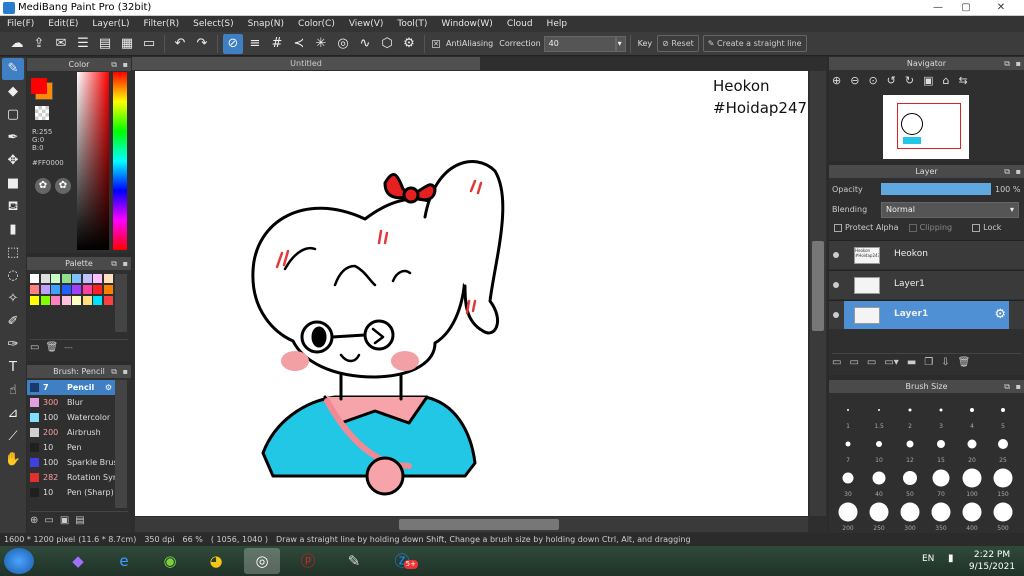 This screenshot has height=576, width=1024. What do you see at coordinates (13, 138) in the screenshot?
I see `pen-tool-icon: ✒` at bounding box center [13, 138].